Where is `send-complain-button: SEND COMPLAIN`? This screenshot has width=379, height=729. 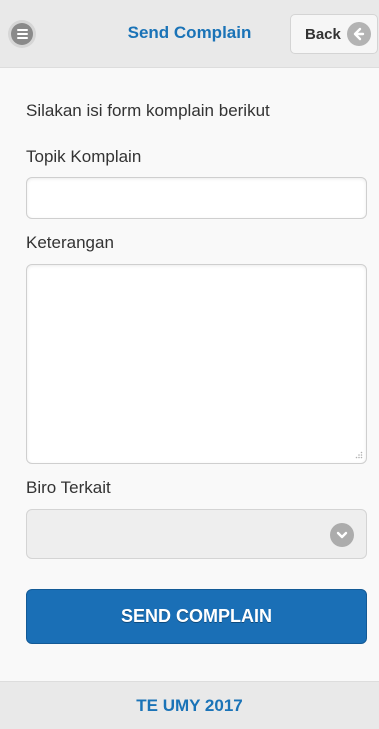
send-complain-button: SEND COMPLAIN is located at coordinates (196, 616).